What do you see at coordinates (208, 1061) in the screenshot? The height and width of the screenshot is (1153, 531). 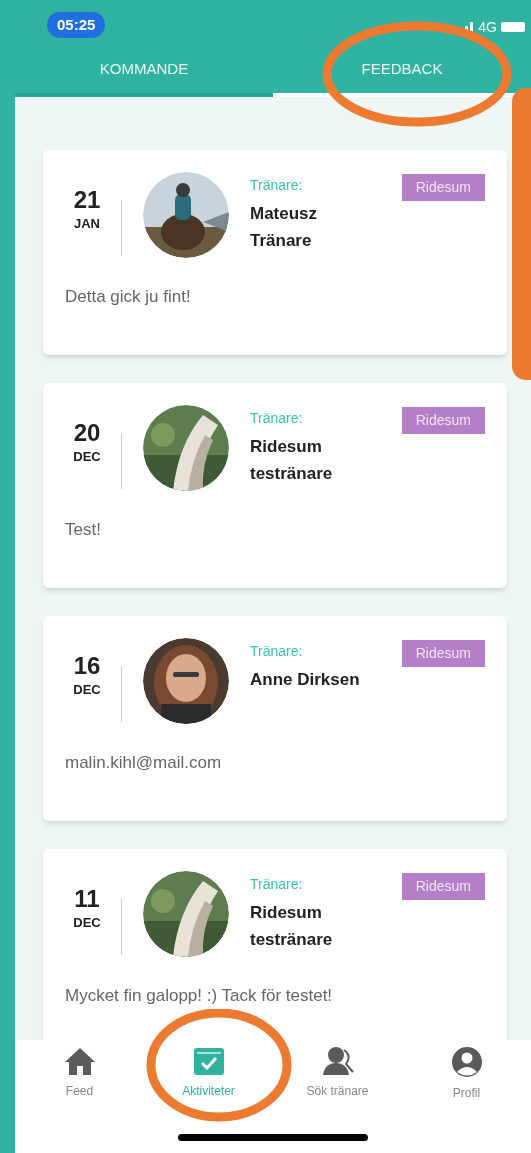 I see `calendar-check-icon` at bounding box center [208, 1061].